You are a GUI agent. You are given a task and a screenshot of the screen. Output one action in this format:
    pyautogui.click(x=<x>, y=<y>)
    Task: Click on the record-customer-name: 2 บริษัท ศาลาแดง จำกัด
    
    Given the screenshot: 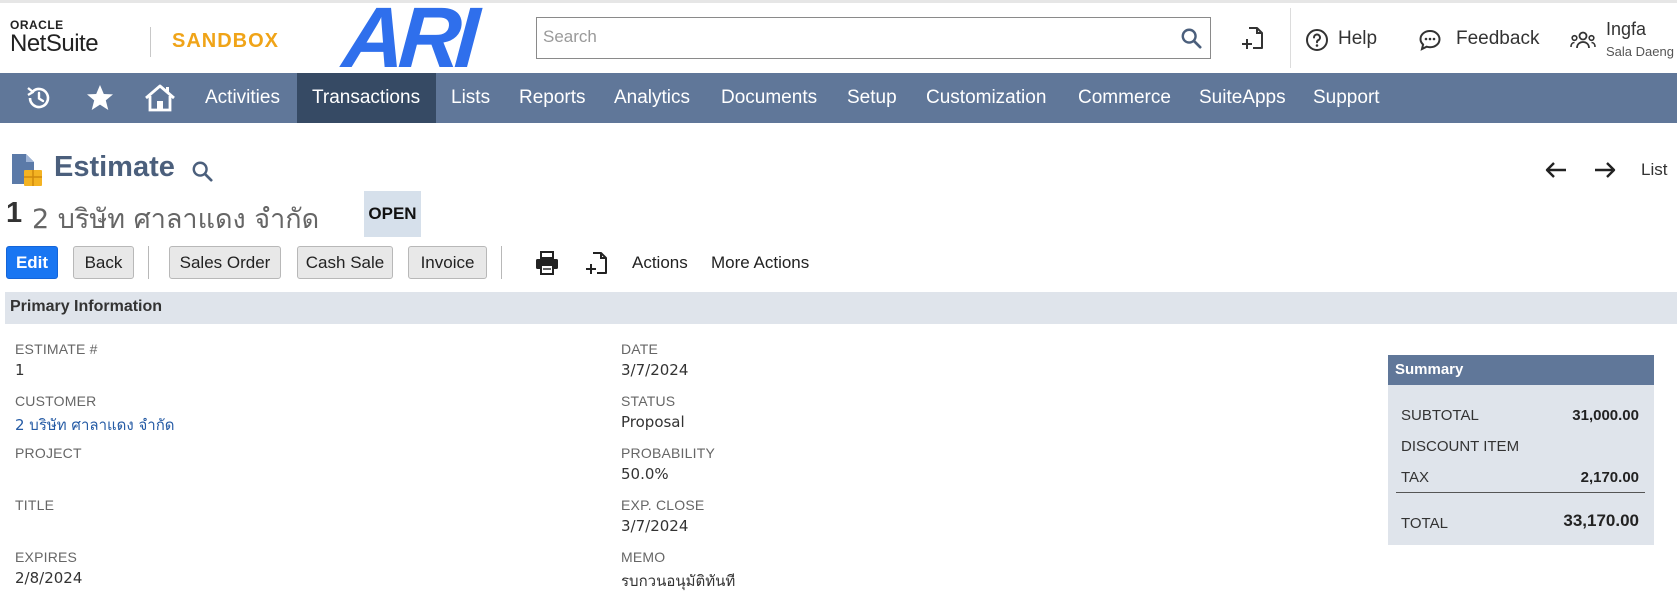 What is the action you would take?
    pyautogui.click(x=176, y=219)
    